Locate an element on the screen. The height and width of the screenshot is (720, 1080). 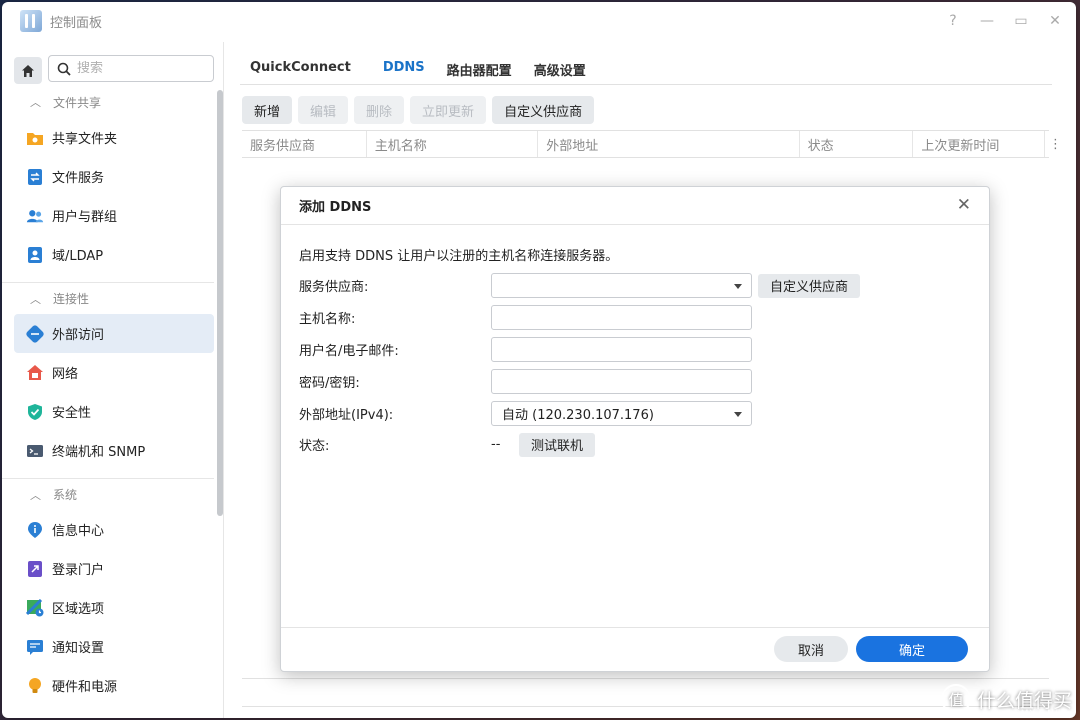
password-input is located at coordinates (626, 381).